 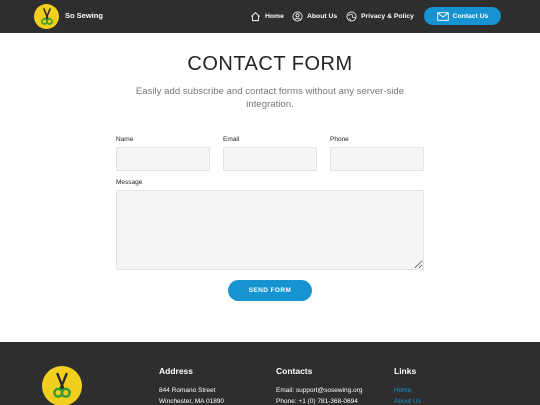 I want to click on nav-about-us: About Us, so click(x=314, y=16).